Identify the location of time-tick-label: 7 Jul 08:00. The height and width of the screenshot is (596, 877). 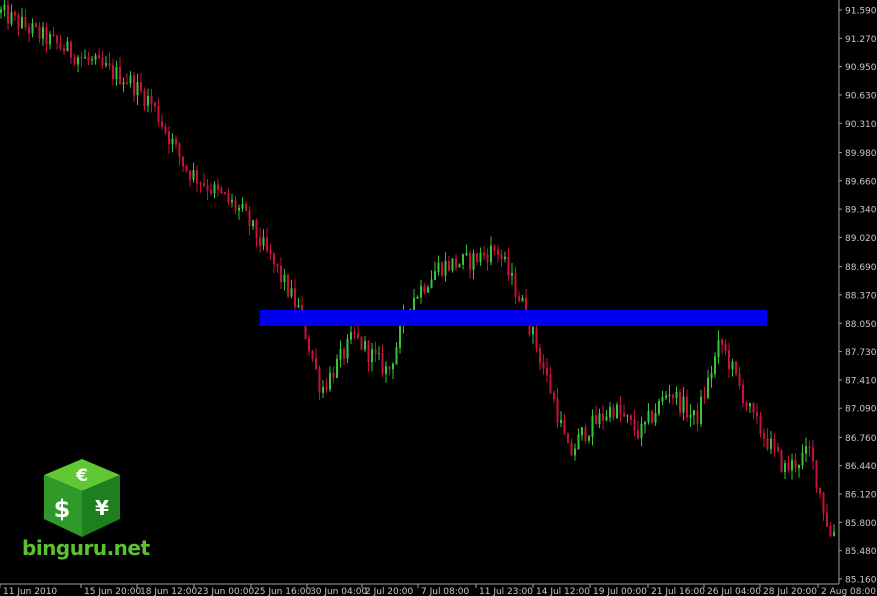
(445, 591).